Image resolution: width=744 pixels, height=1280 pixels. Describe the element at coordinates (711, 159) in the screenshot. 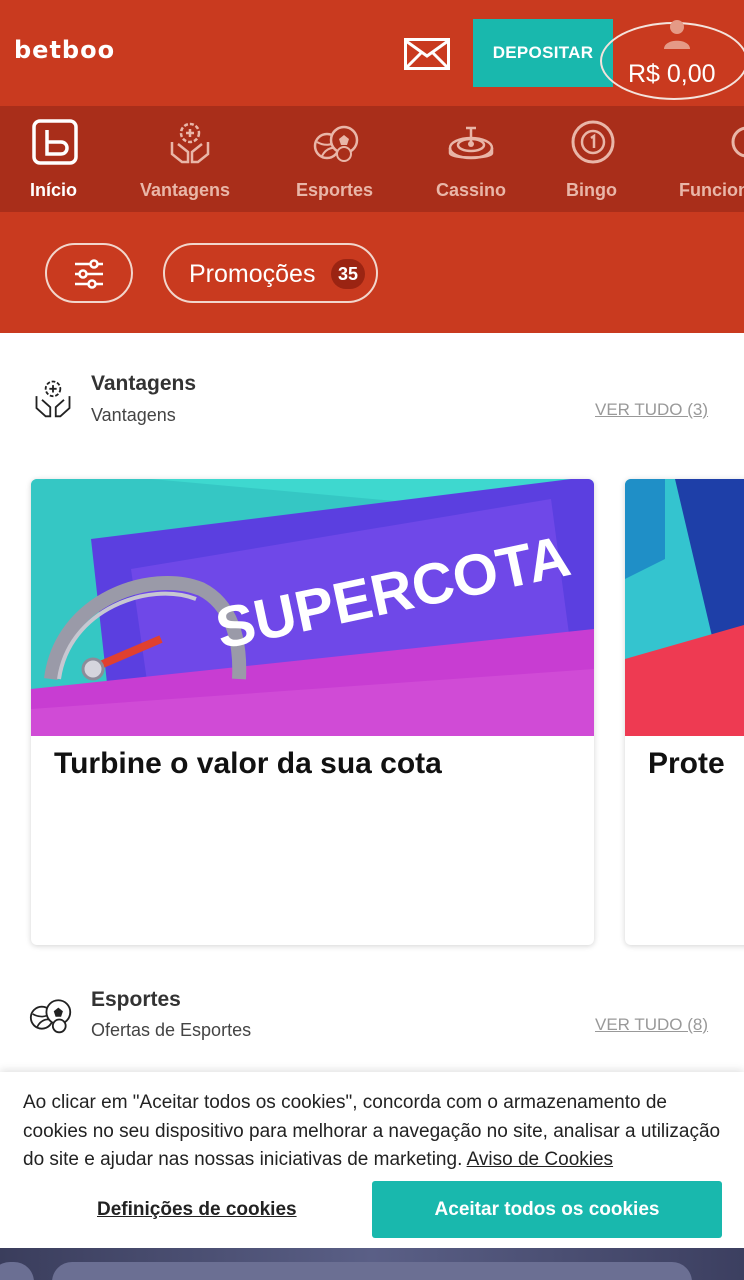

I see `nav-item-funcionalidades: Funcion` at that location.